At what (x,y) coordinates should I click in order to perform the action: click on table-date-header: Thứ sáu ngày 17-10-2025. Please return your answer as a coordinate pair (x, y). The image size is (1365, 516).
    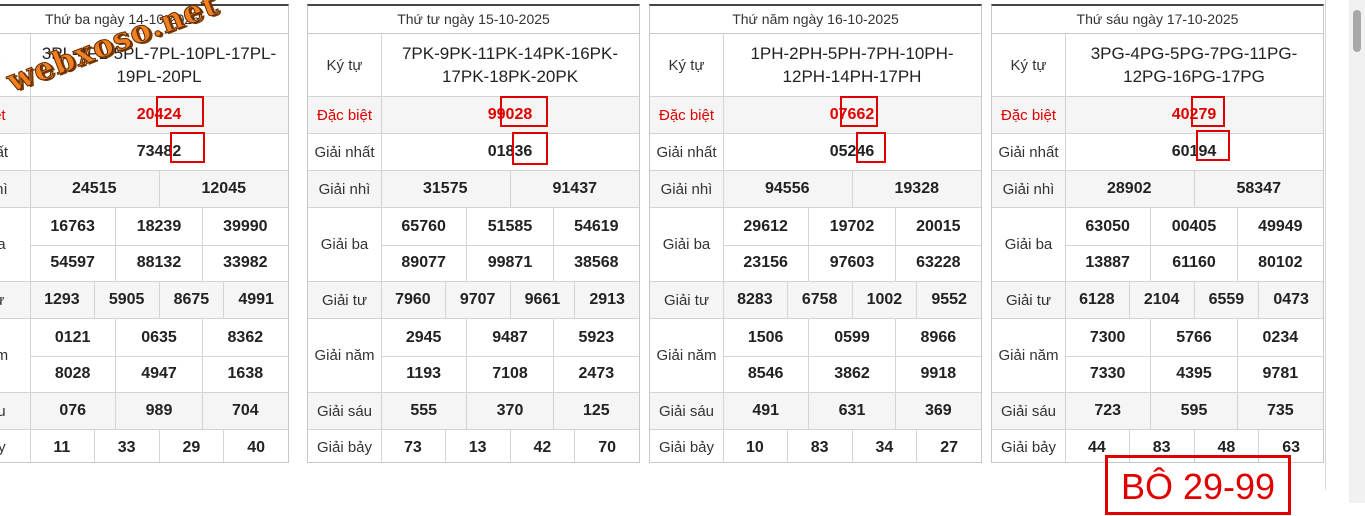
    Looking at the image, I should click on (1157, 20).